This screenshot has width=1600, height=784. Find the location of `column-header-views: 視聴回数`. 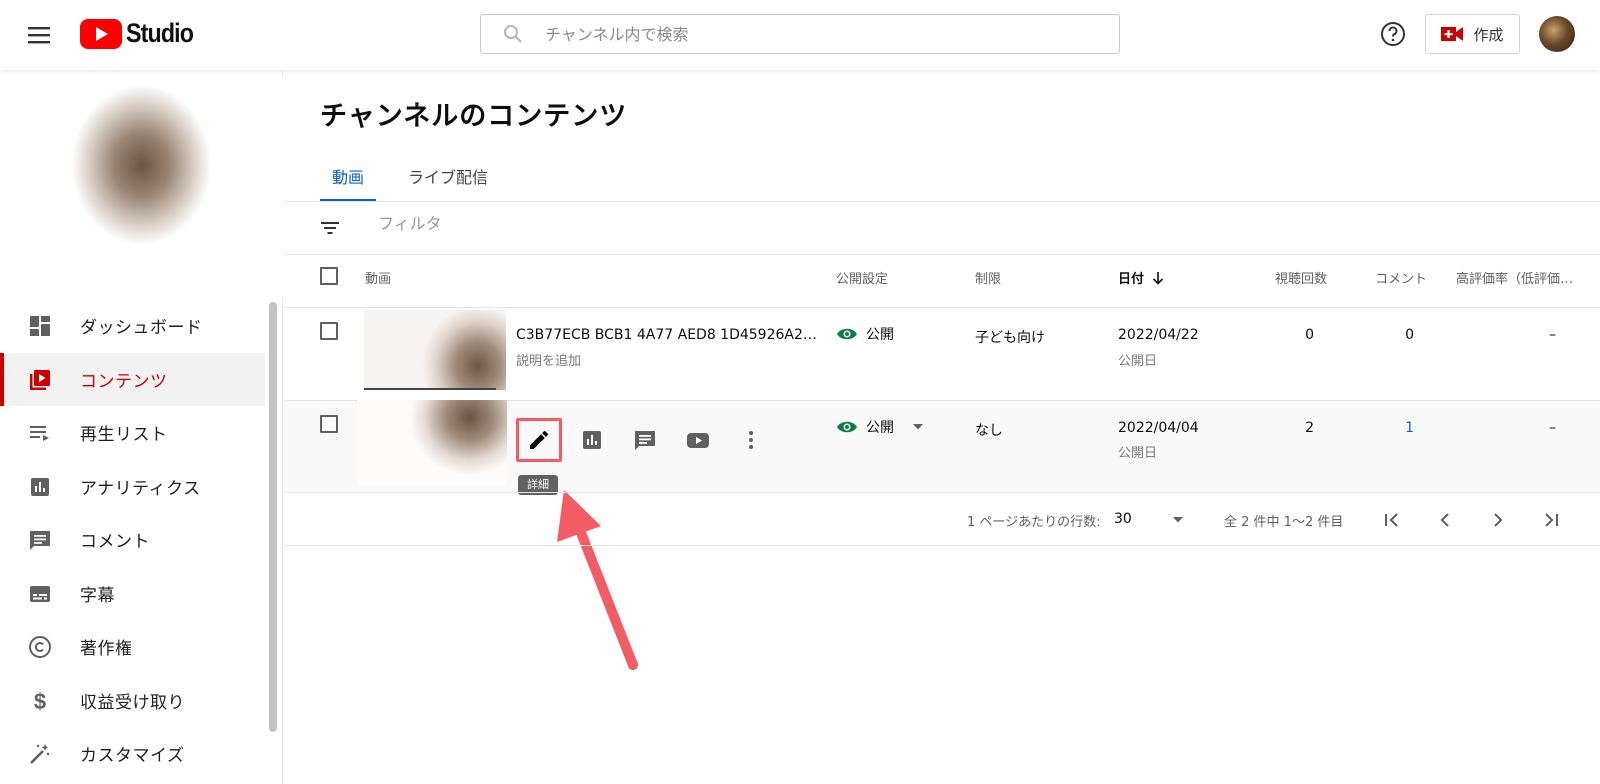

column-header-views: 視聴回数 is located at coordinates (1301, 277).